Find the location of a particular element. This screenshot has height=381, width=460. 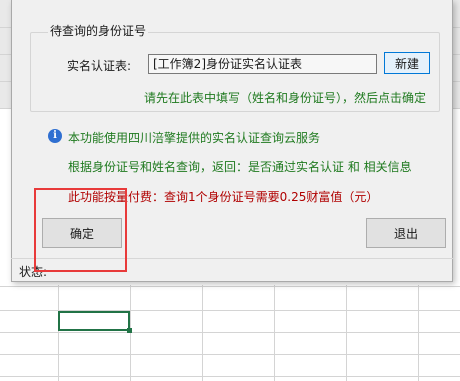

table-label: 实名认证表: is located at coordinates (99, 66).